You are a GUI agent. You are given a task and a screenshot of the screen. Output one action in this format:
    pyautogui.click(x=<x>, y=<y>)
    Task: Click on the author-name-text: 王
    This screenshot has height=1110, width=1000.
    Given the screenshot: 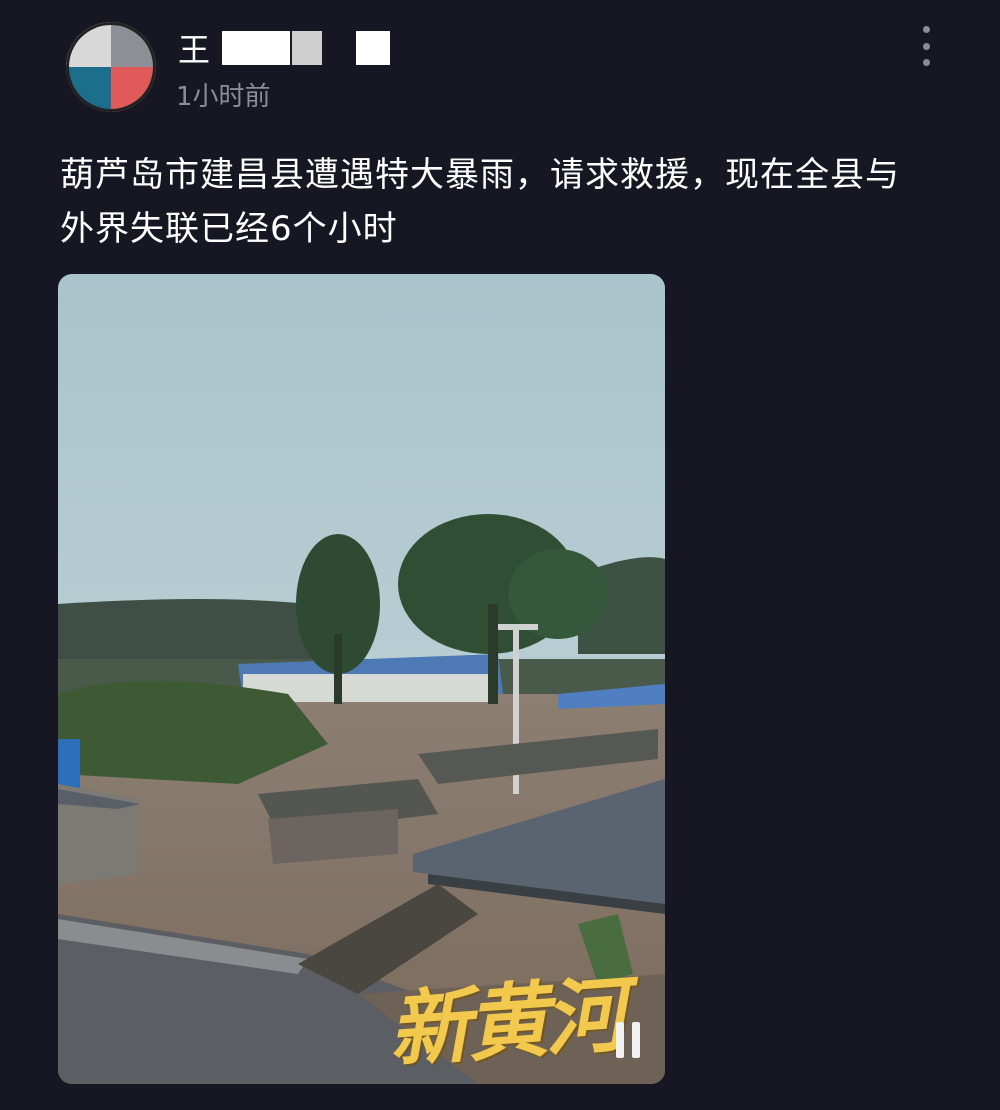 What is the action you would take?
    pyautogui.click(x=194, y=48)
    